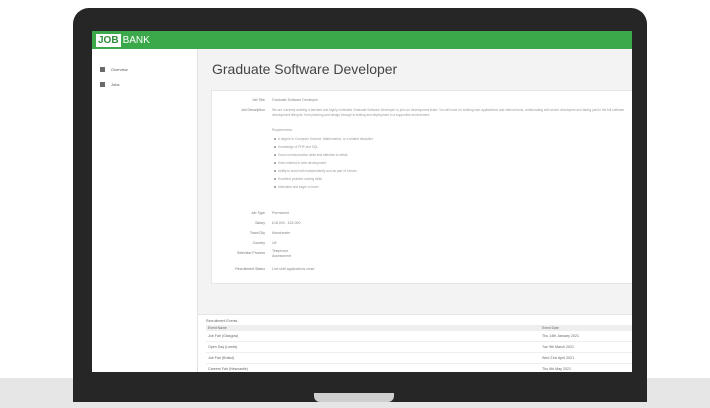 The width and height of the screenshot is (710, 408). I want to click on requirements-heading: Requirements:, so click(282, 130).